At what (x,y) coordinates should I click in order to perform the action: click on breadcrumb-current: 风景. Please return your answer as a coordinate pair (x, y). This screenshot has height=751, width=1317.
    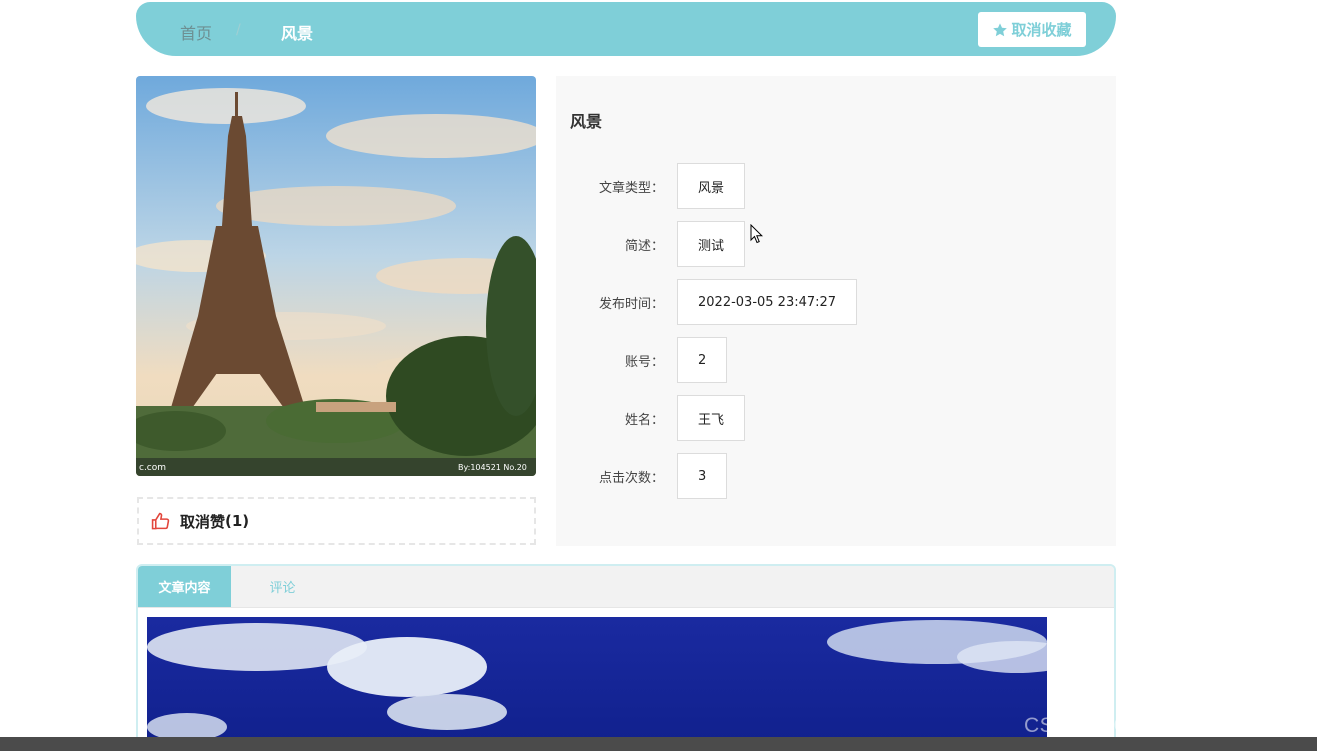
    Looking at the image, I should click on (297, 33).